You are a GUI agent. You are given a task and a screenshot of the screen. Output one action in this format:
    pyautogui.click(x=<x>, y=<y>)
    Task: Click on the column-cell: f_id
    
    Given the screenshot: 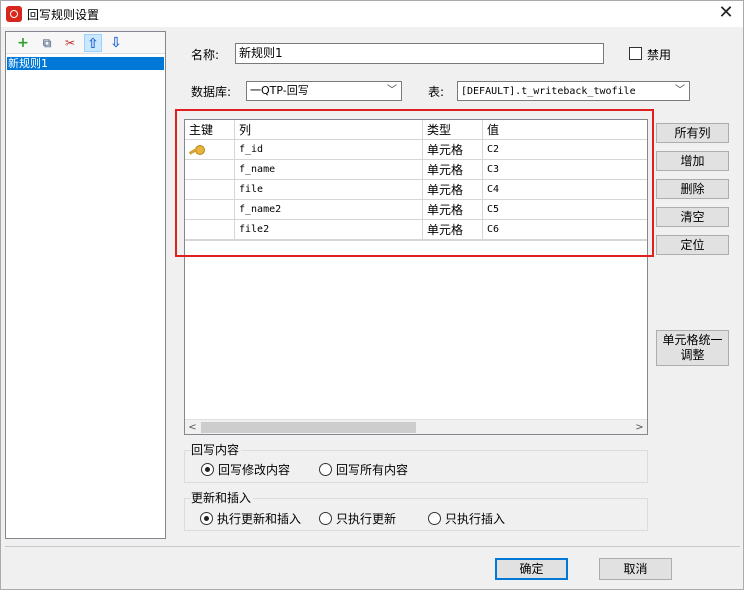 What is the action you would take?
    pyautogui.click(x=329, y=150)
    